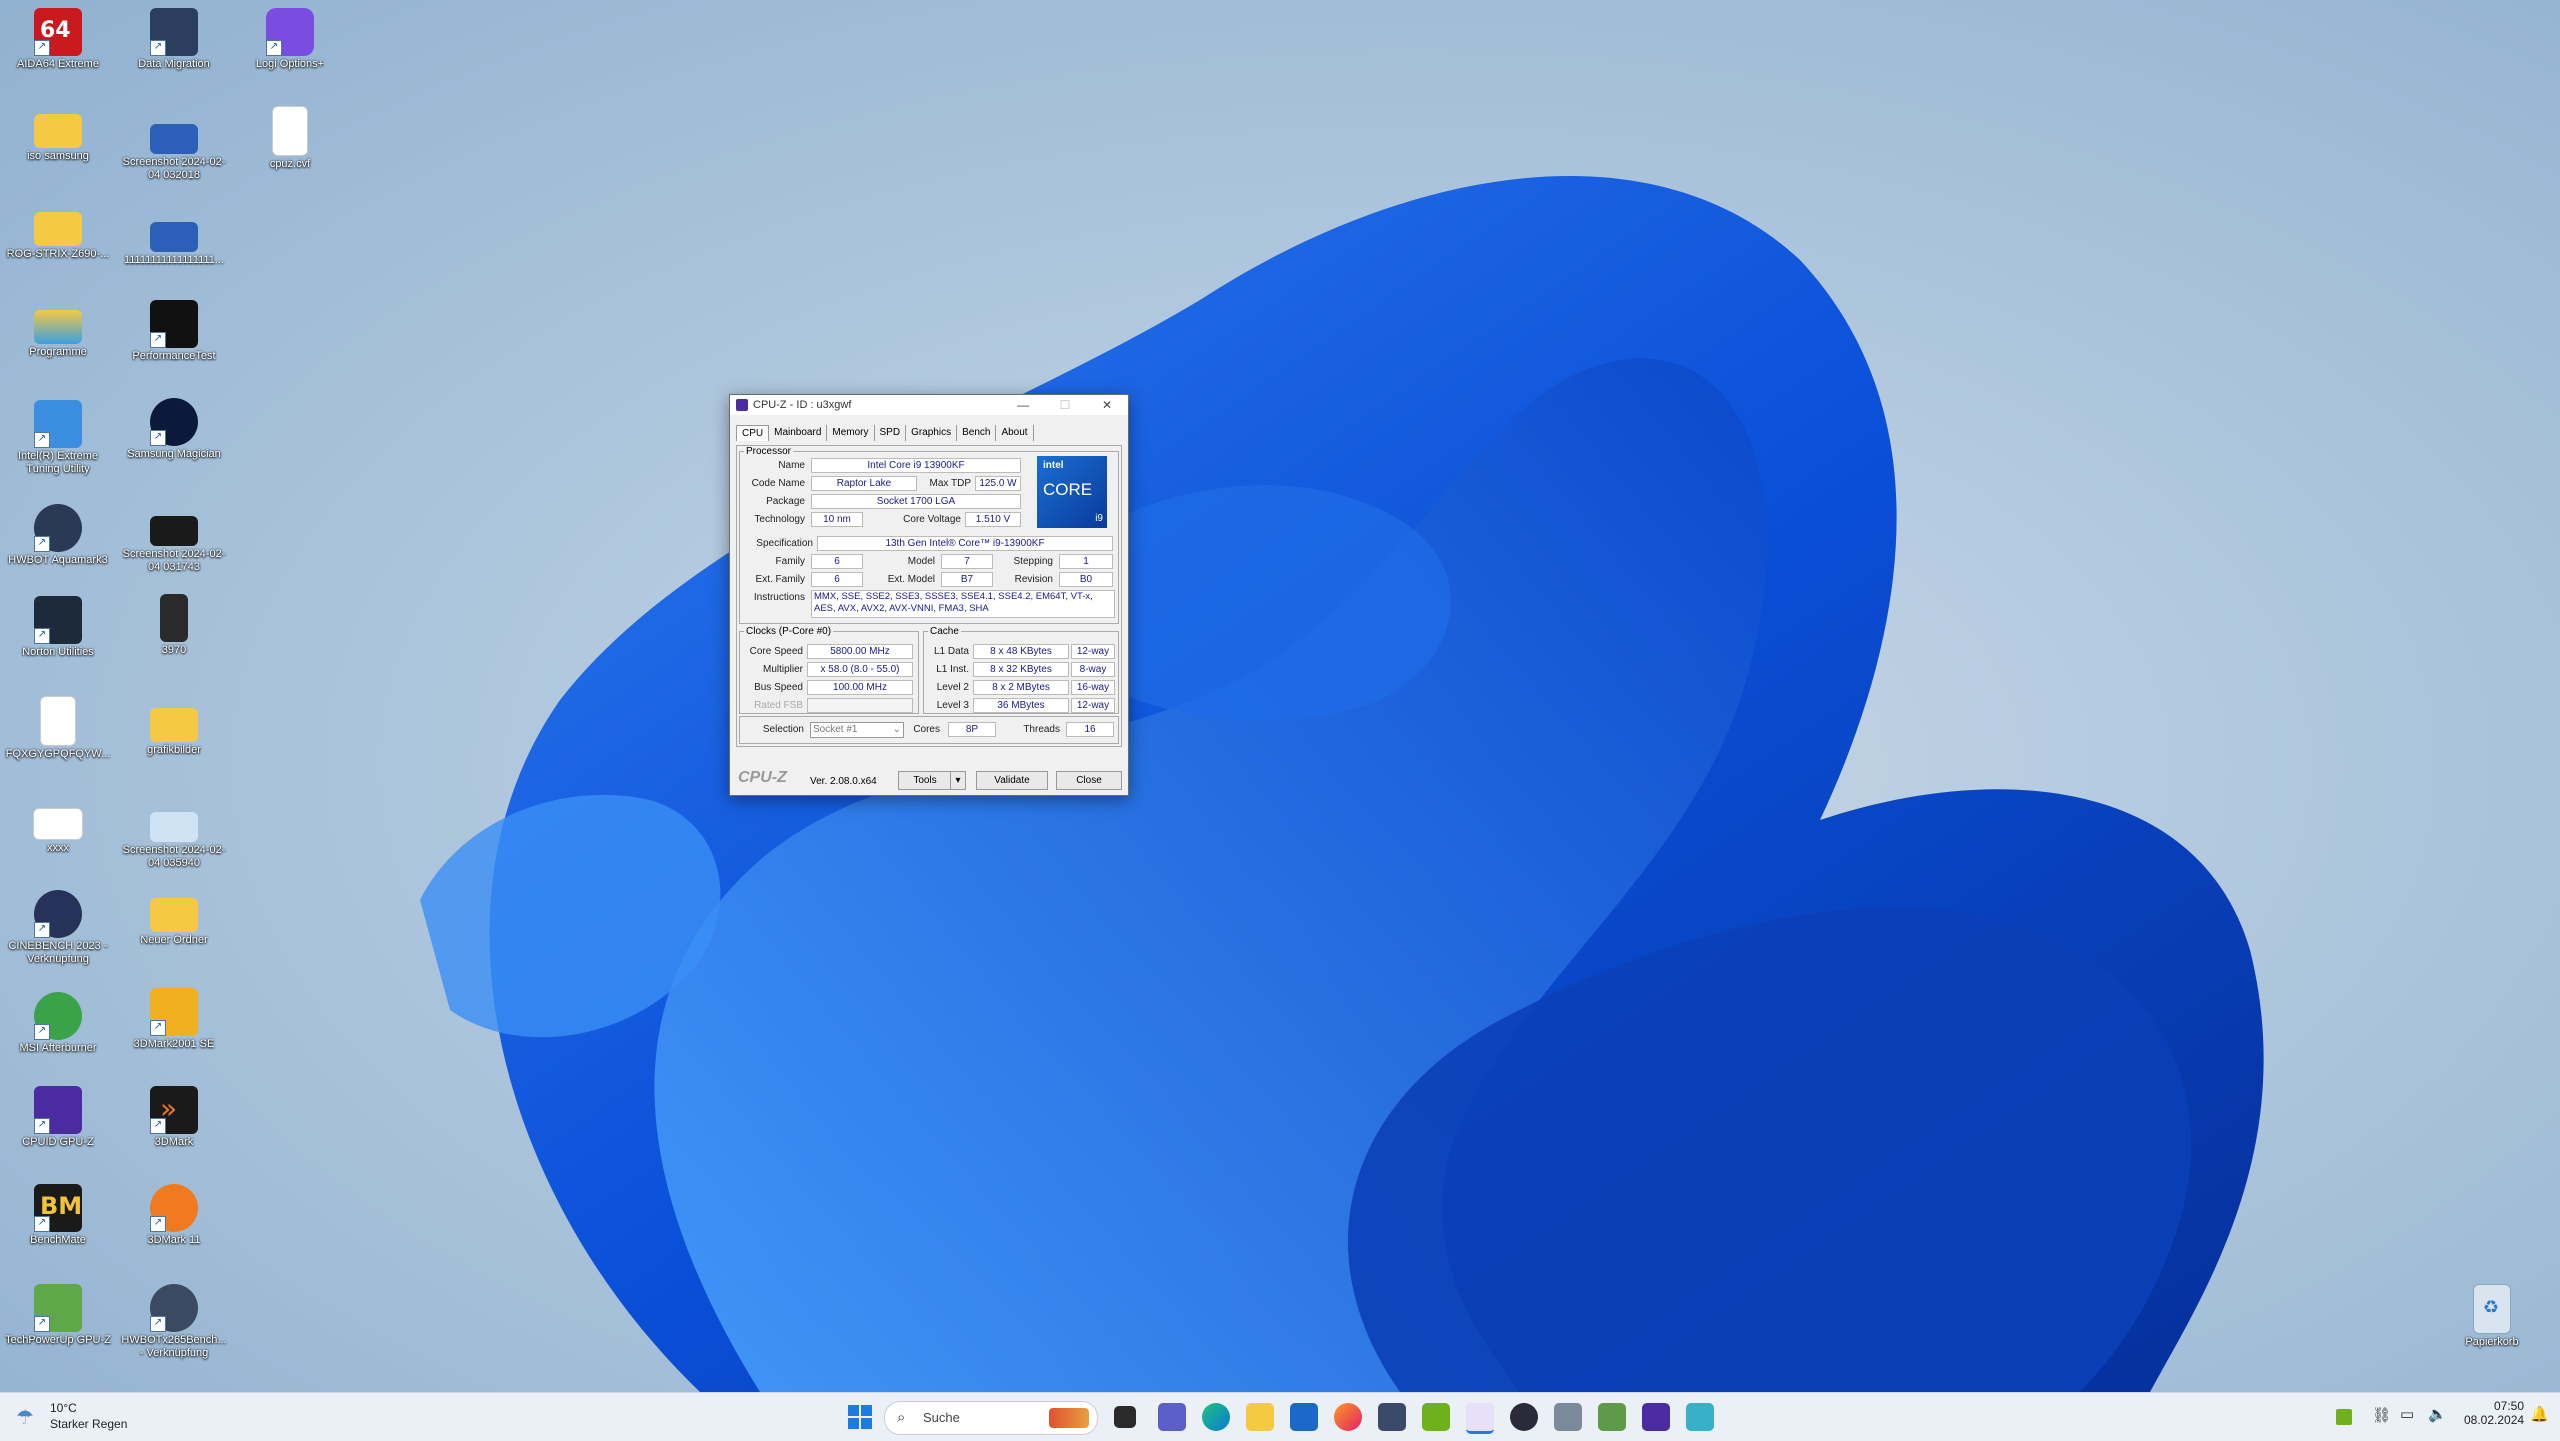 The height and width of the screenshot is (1441, 2560). I want to click on gpuz-card-icon: ↗, so click(58, 1308).